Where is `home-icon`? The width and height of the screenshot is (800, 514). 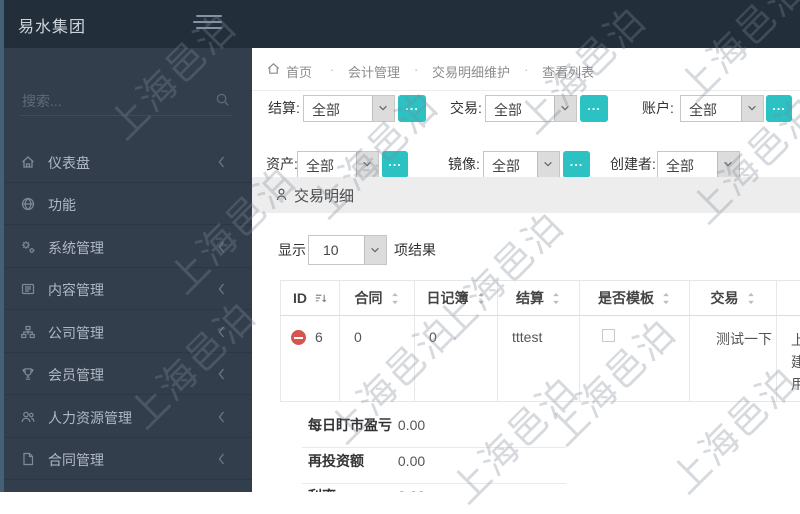 home-icon is located at coordinates (28, 162).